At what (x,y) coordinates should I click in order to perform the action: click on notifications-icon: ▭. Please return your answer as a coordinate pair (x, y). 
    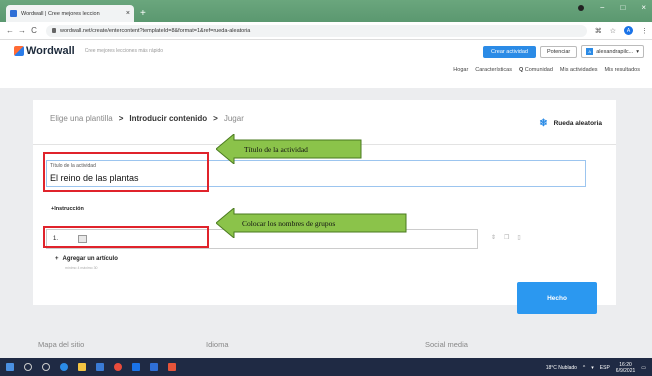
    Looking at the image, I should click on (643, 368).